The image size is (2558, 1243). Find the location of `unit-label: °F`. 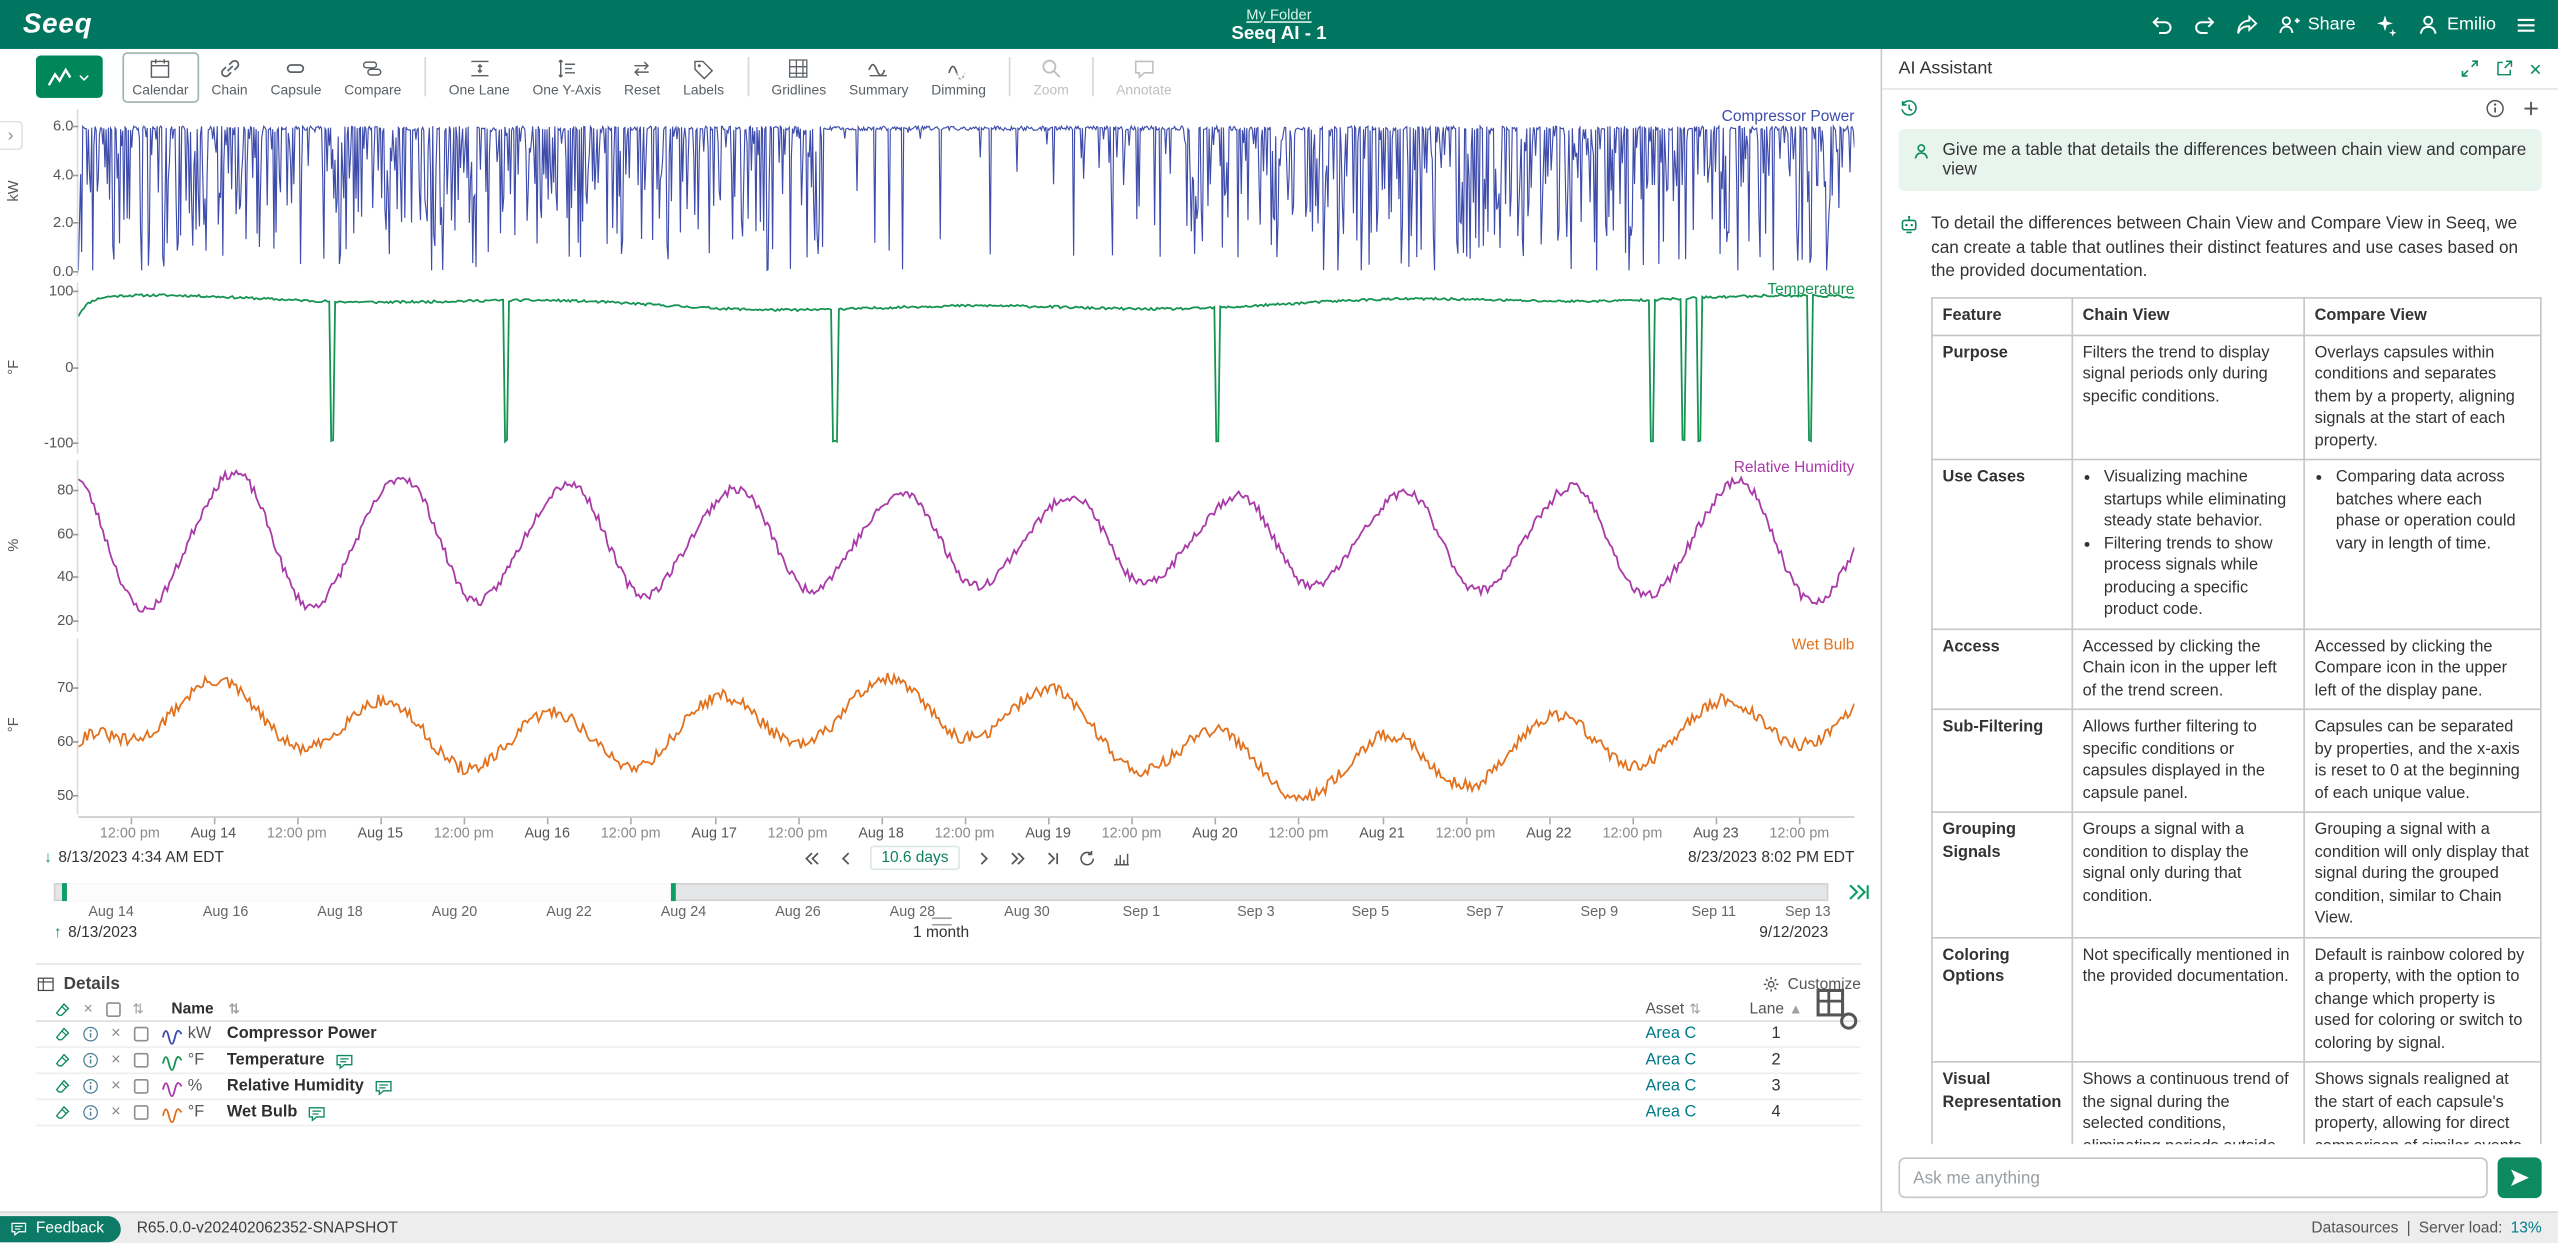

unit-label: °F is located at coordinates (196, 1112).